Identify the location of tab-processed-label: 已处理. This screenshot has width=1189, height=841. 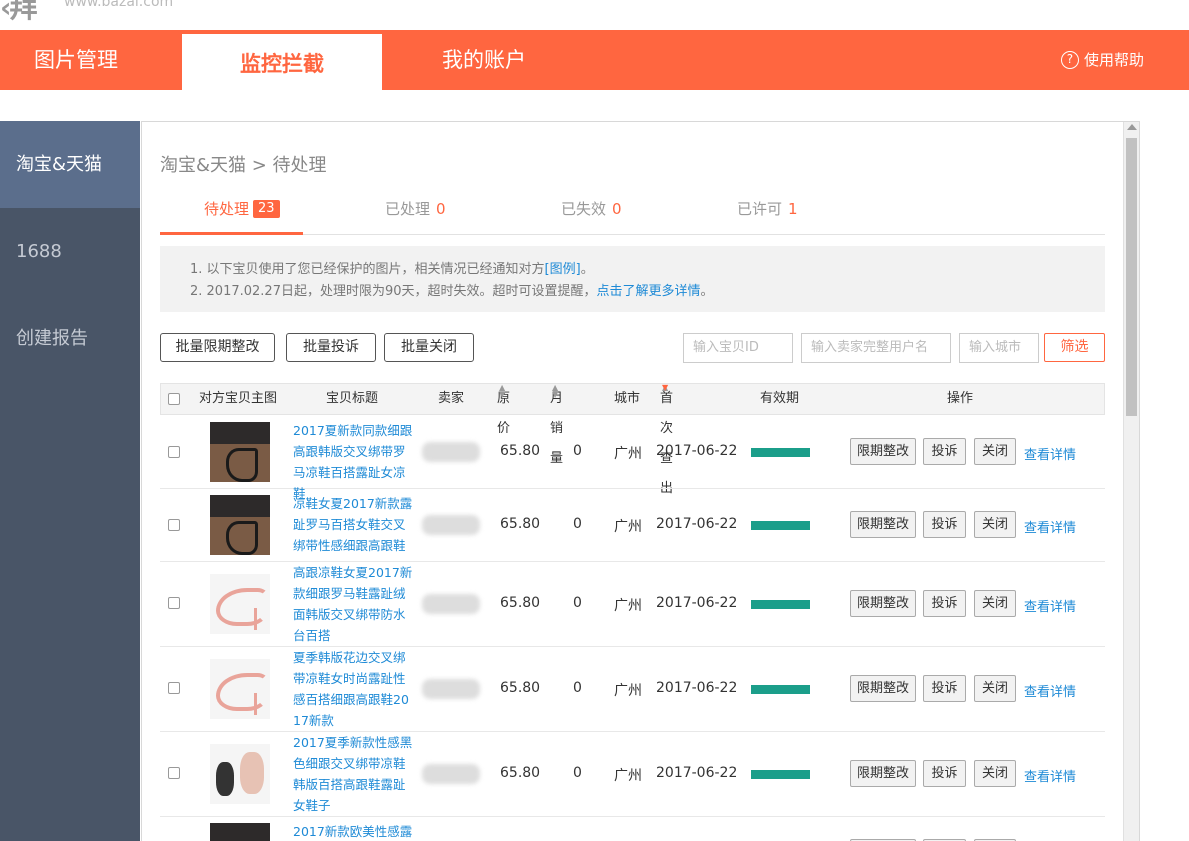
(408, 209).